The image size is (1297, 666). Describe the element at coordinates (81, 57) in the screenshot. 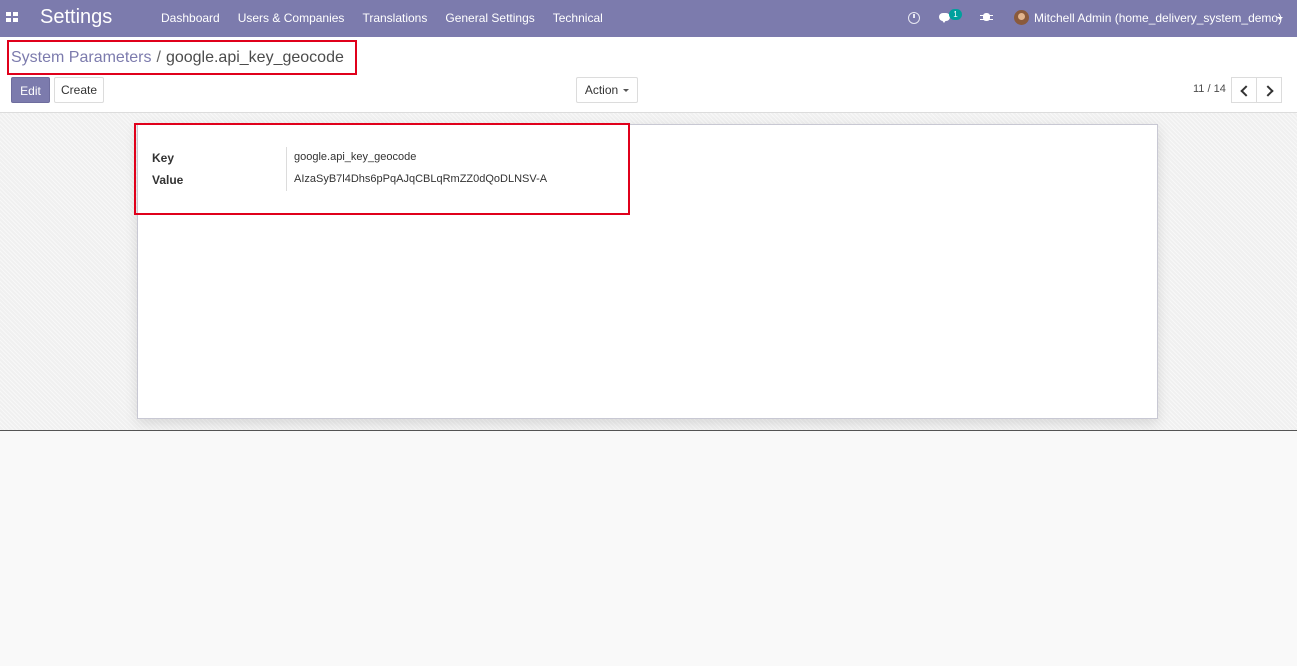

I see `breadcrumb-parent-link: System Parameters` at that location.